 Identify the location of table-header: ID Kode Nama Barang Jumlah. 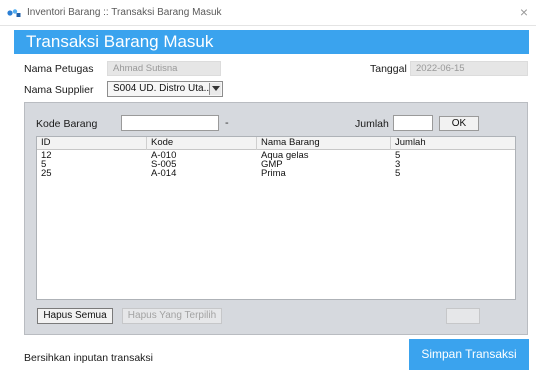
(276, 143).